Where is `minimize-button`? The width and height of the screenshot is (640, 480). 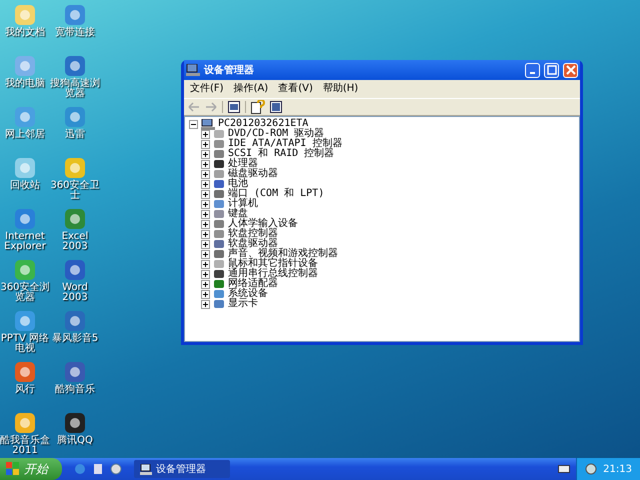
minimize-button is located at coordinates (532, 70).